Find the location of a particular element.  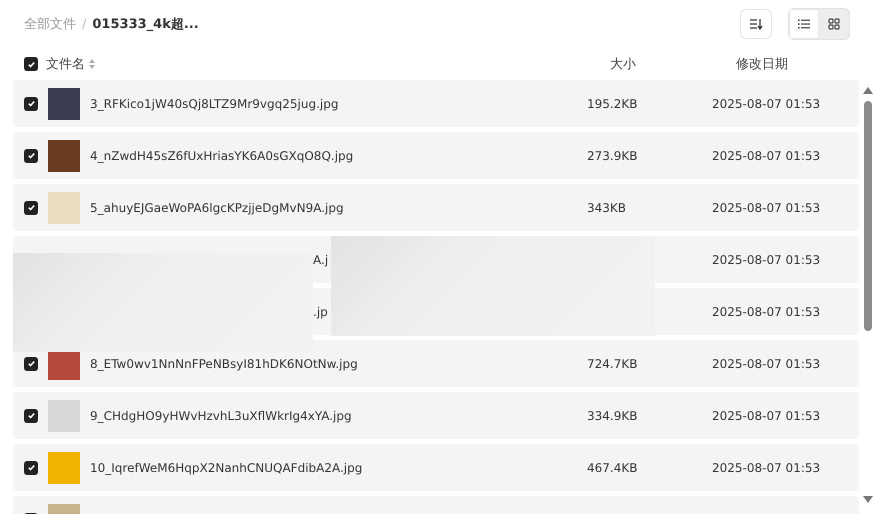

column-header: 文件名 is located at coordinates (65, 64).